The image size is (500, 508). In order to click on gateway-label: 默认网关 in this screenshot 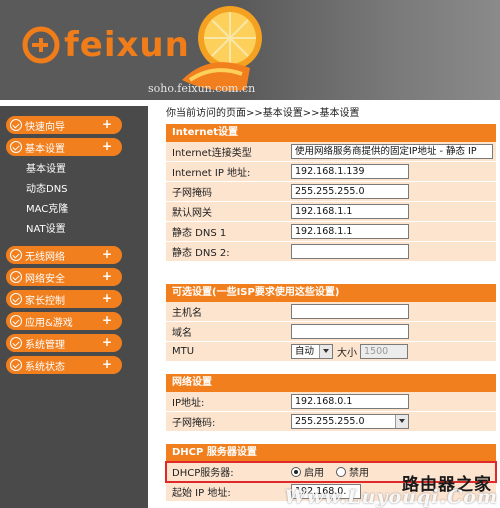, I will do `click(192, 213)`.